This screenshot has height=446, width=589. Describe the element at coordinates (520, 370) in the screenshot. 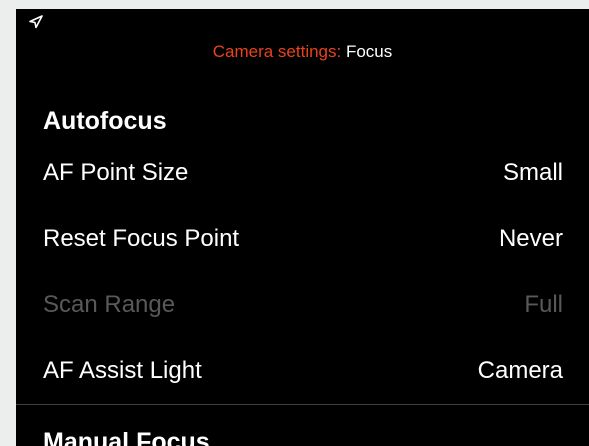

I see `setting-value: Camera` at that location.